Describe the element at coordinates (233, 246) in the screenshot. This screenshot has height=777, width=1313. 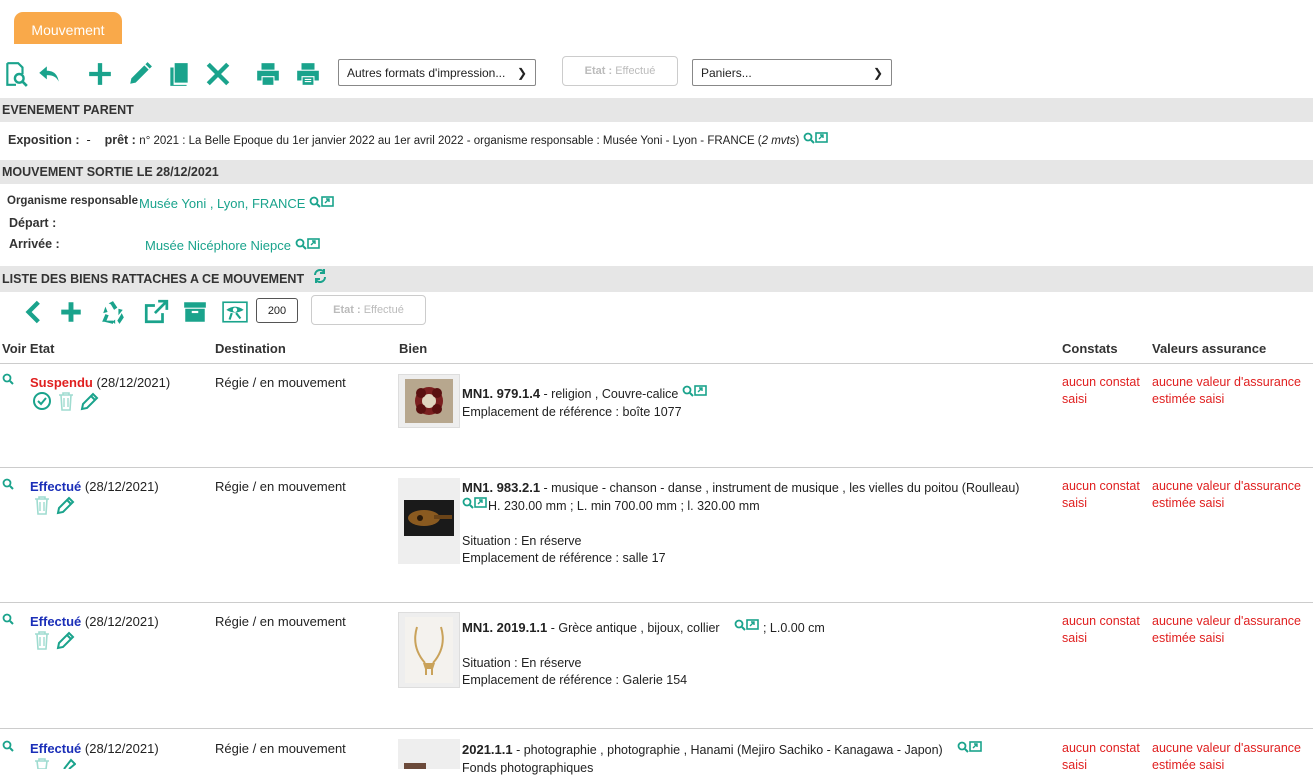
I see `arrivee-link: Musée Nicéphore Niepce` at that location.